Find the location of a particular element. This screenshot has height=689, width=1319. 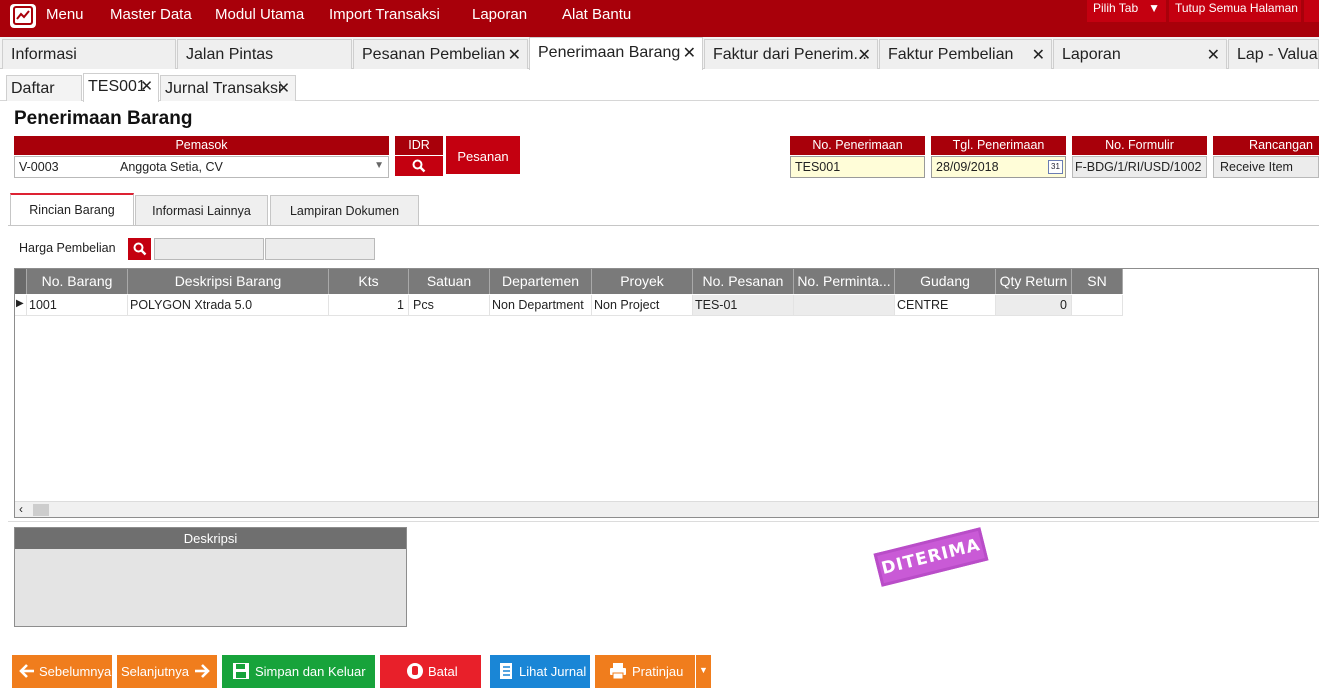

col-kts: Kts is located at coordinates (369, 281).